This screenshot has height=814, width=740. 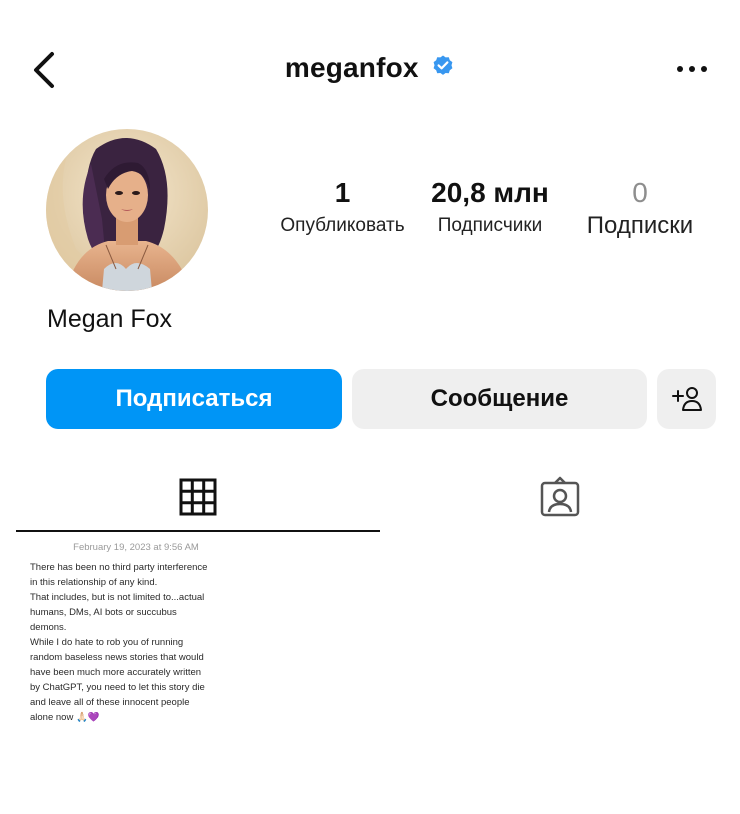 I want to click on more-options-button, so click(x=692, y=69).